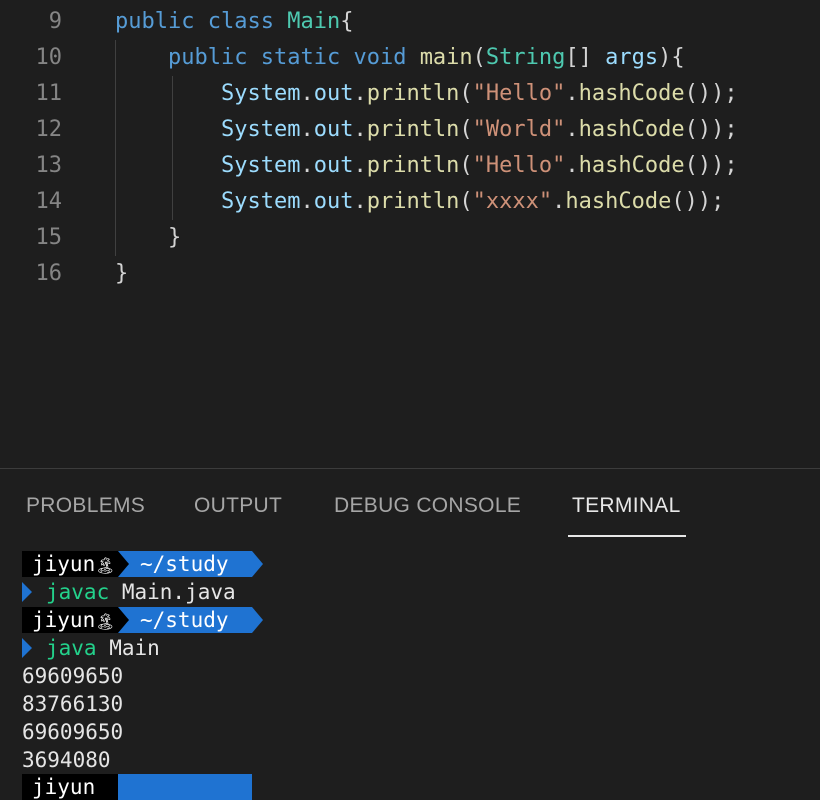 Image resolution: width=820 pixels, height=800 pixels. What do you see at coordinates (314, 21) in the screenshot?
I see `code-token: Main` at bounding box center [314, 21].